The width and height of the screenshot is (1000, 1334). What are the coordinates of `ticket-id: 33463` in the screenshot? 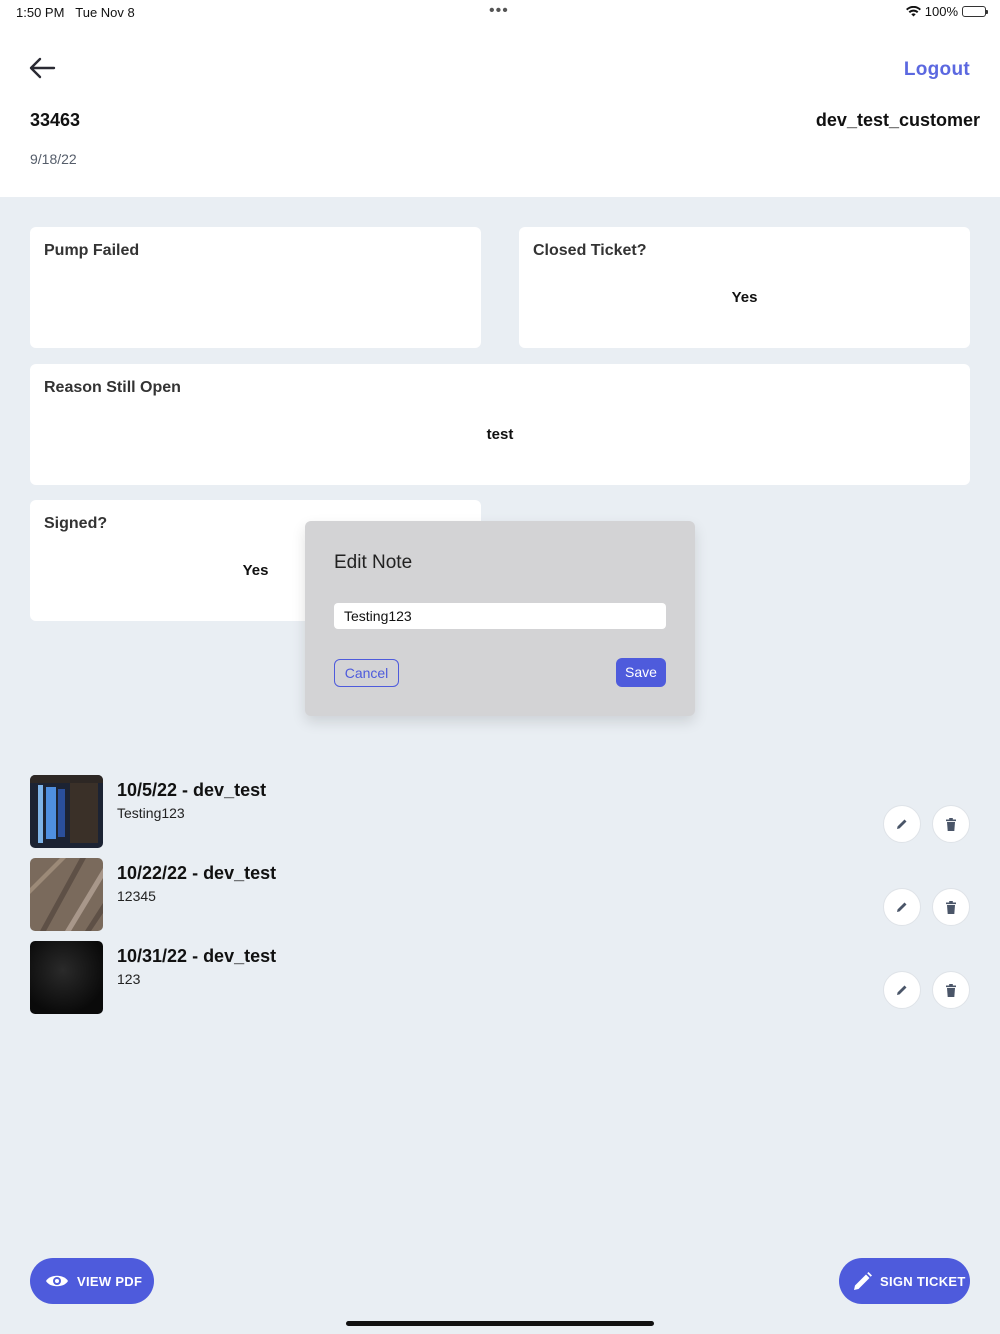 It's located at (55, 120).